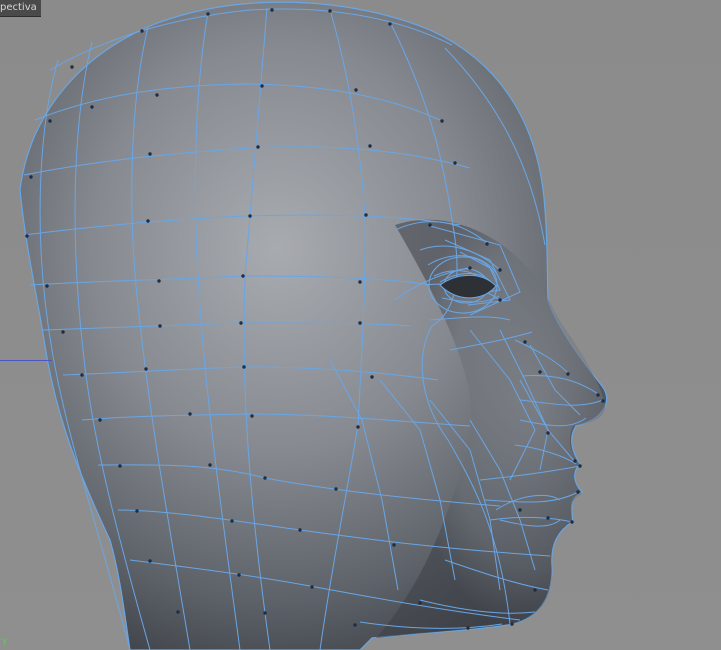 Image resolution: width=721 pixels, height=650 pixels. Describe the element at coordinates (20, 8) in the screenshot. I see `viewport-label: pectiva` at that location.